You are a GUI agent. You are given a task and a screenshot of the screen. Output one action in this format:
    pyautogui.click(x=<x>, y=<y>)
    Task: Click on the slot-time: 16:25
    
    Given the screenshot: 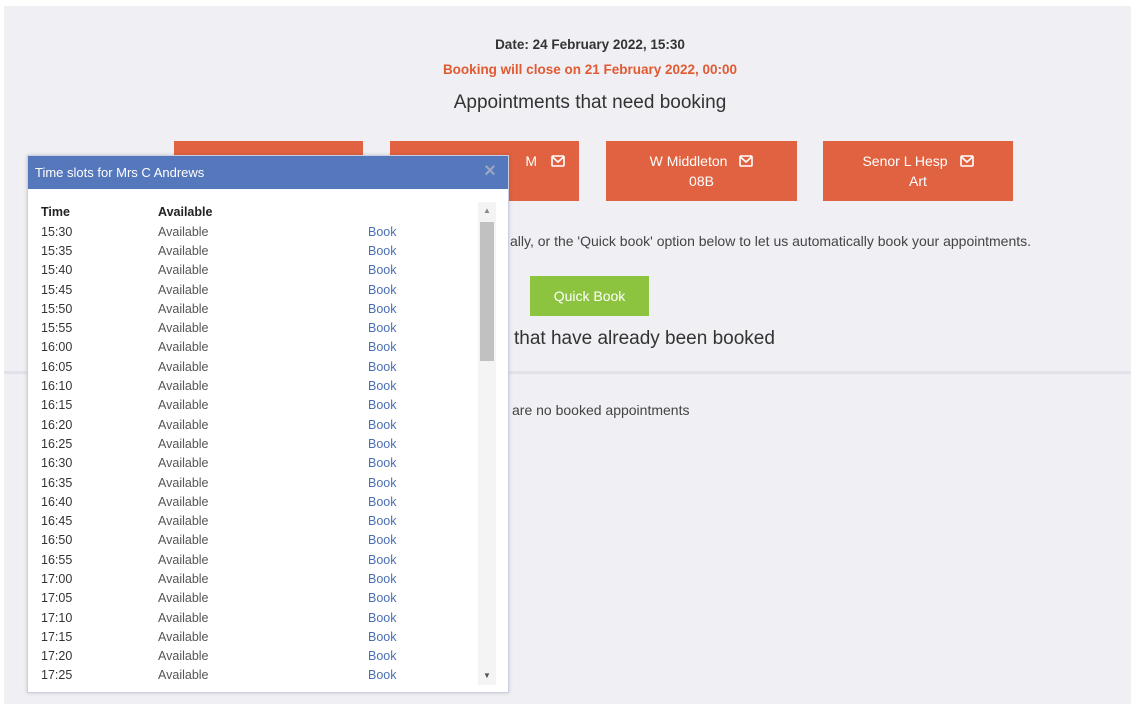 What is the action you would take?
    pyautogui.click(x=57, y=443)
    